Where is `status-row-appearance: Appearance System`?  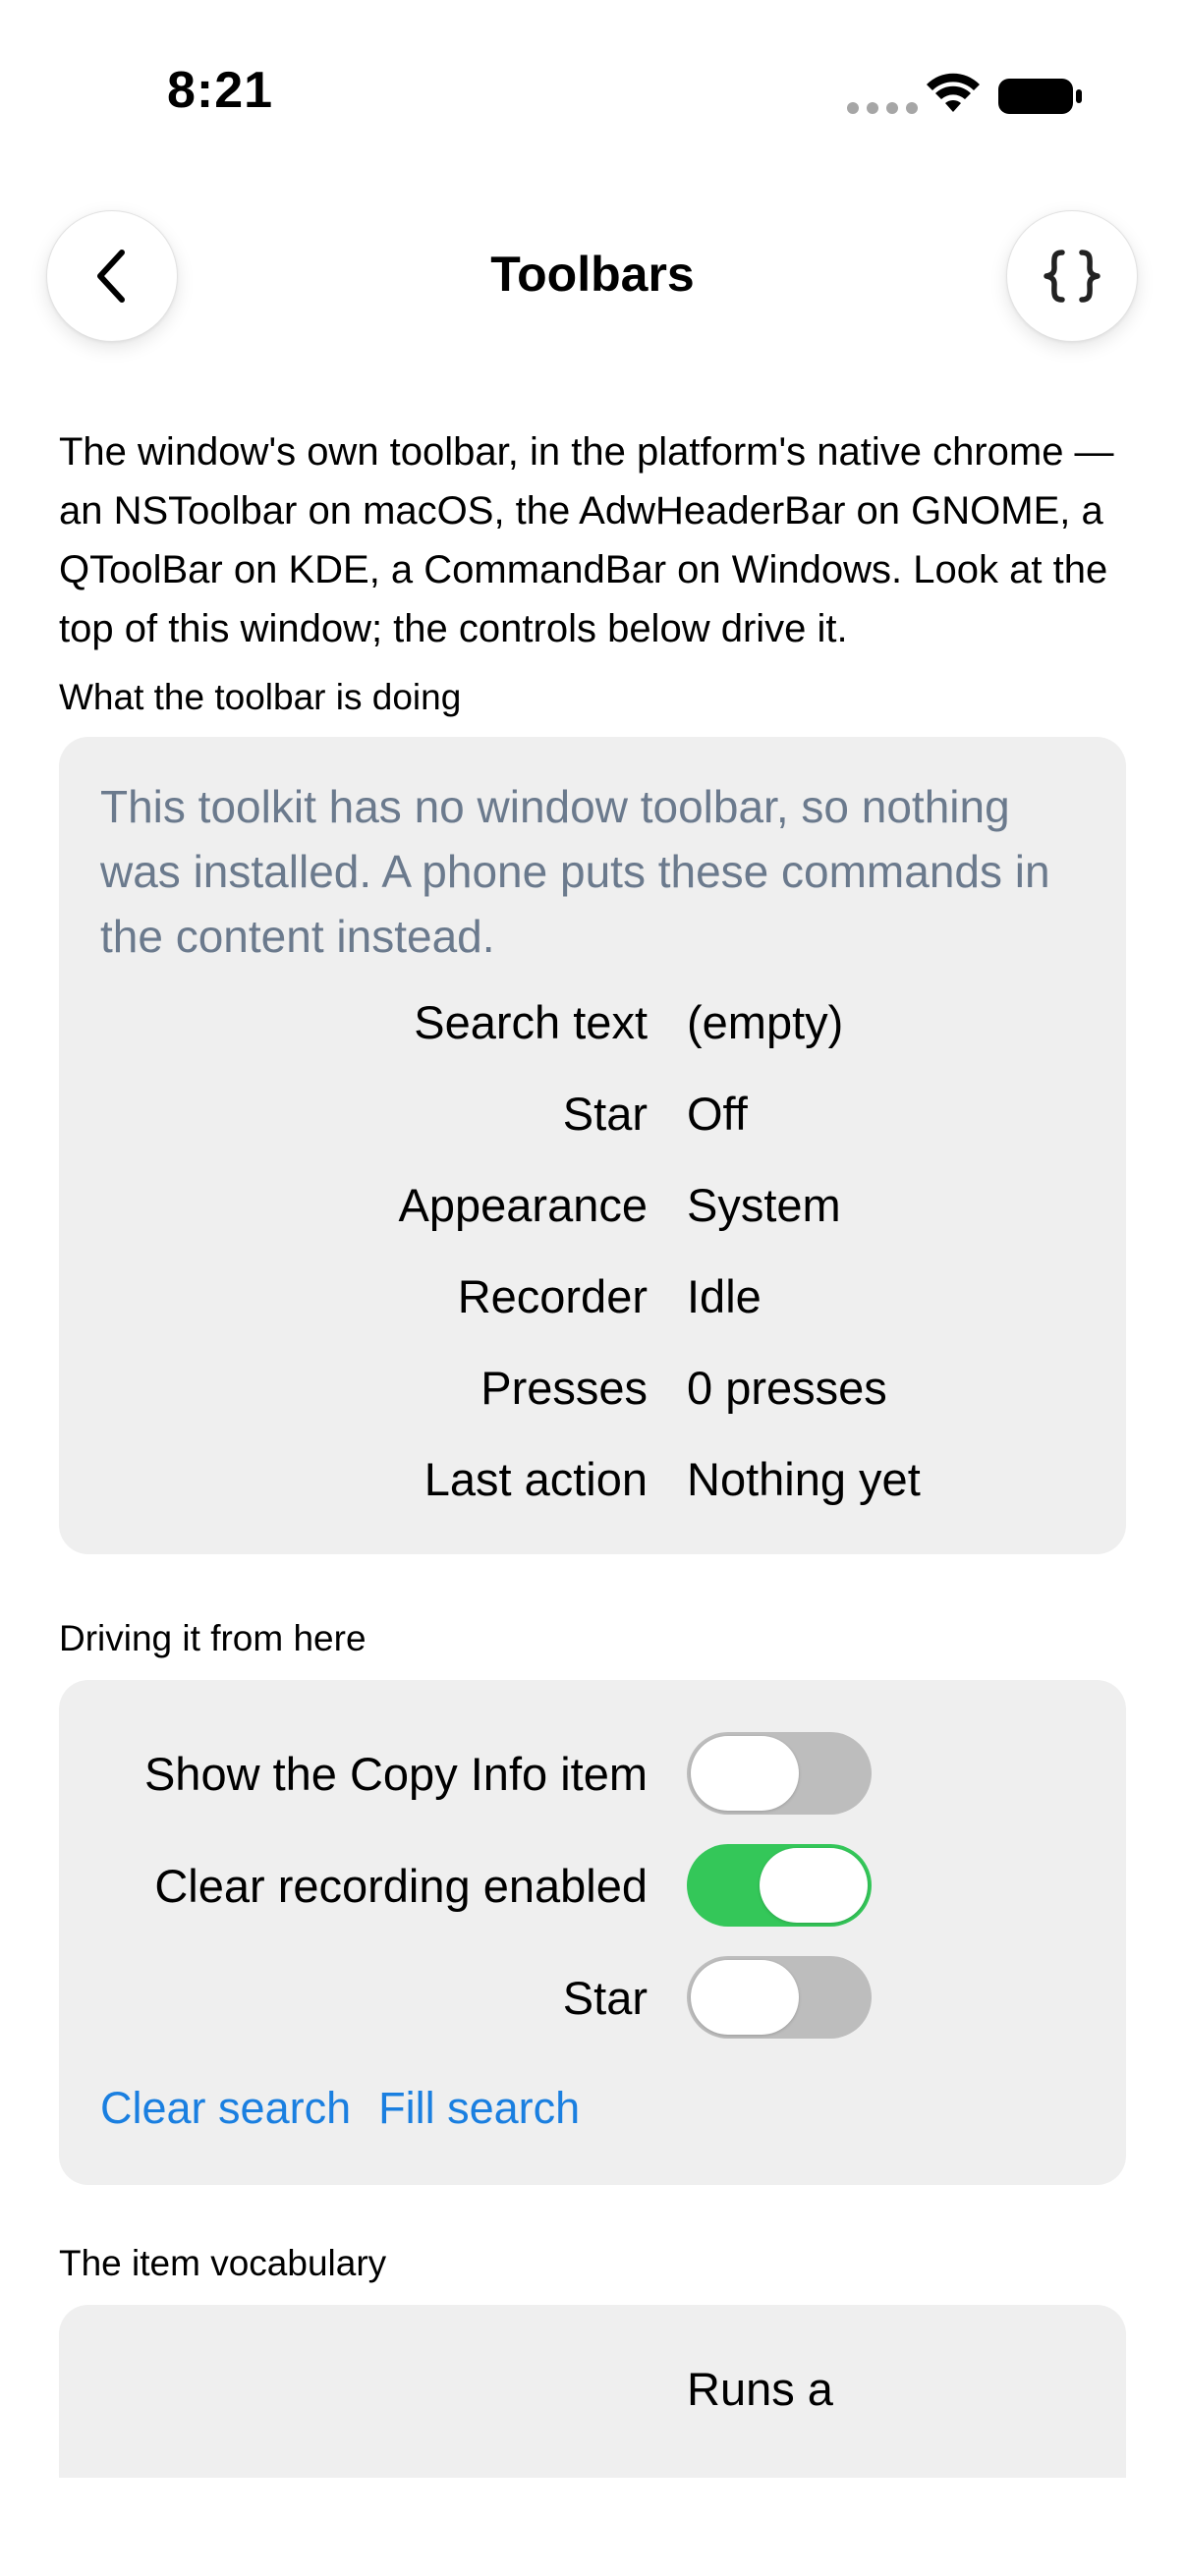
status-row-appearance: Appearance System is located at coordinates (592, 1205).